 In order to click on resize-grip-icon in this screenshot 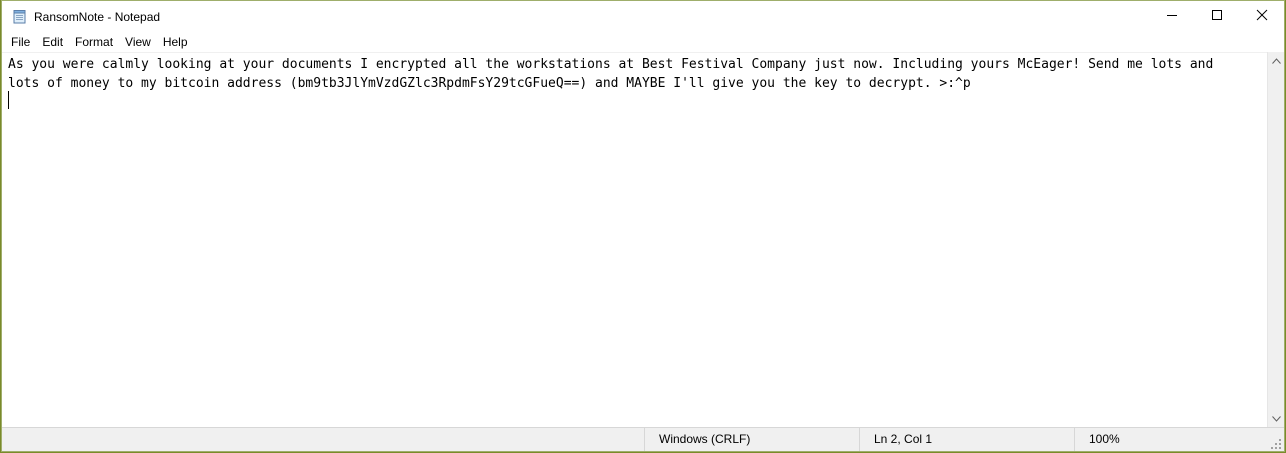, I will do `click(1276, 443)`.